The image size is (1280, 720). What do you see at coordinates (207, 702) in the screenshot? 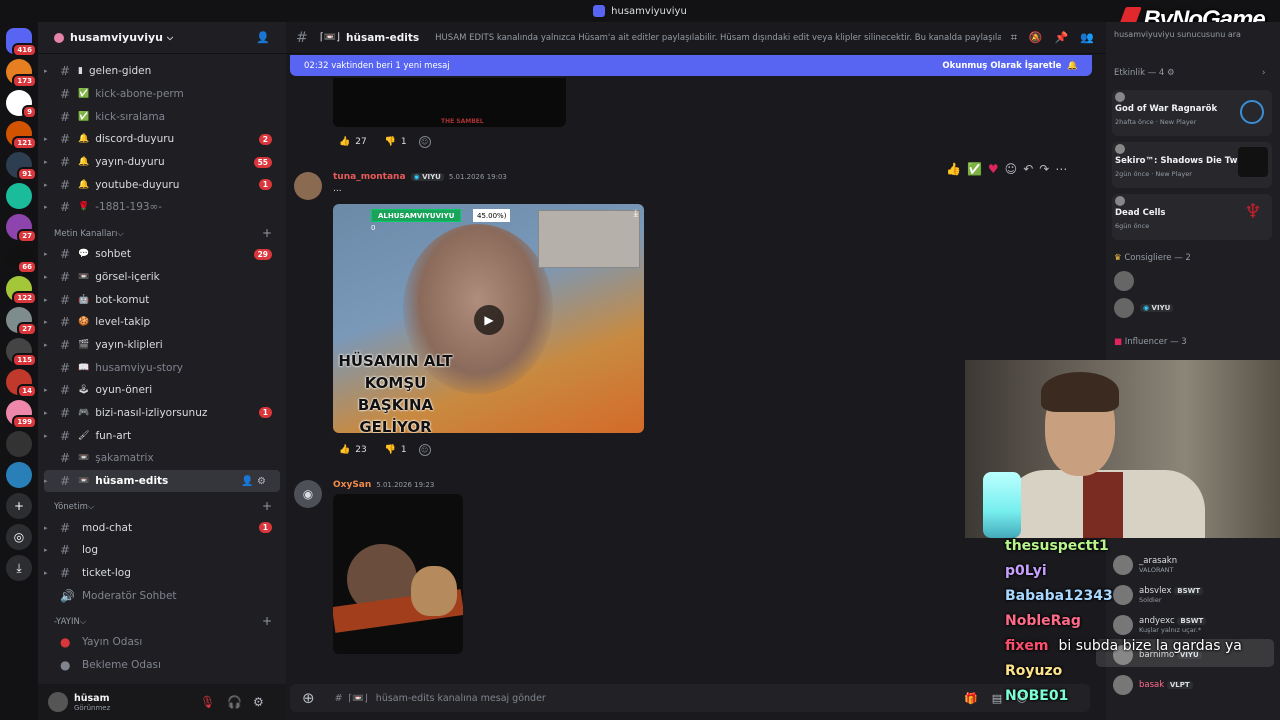
I see `mic-muted-icon: 🎙` at bounding box center [207, 702].